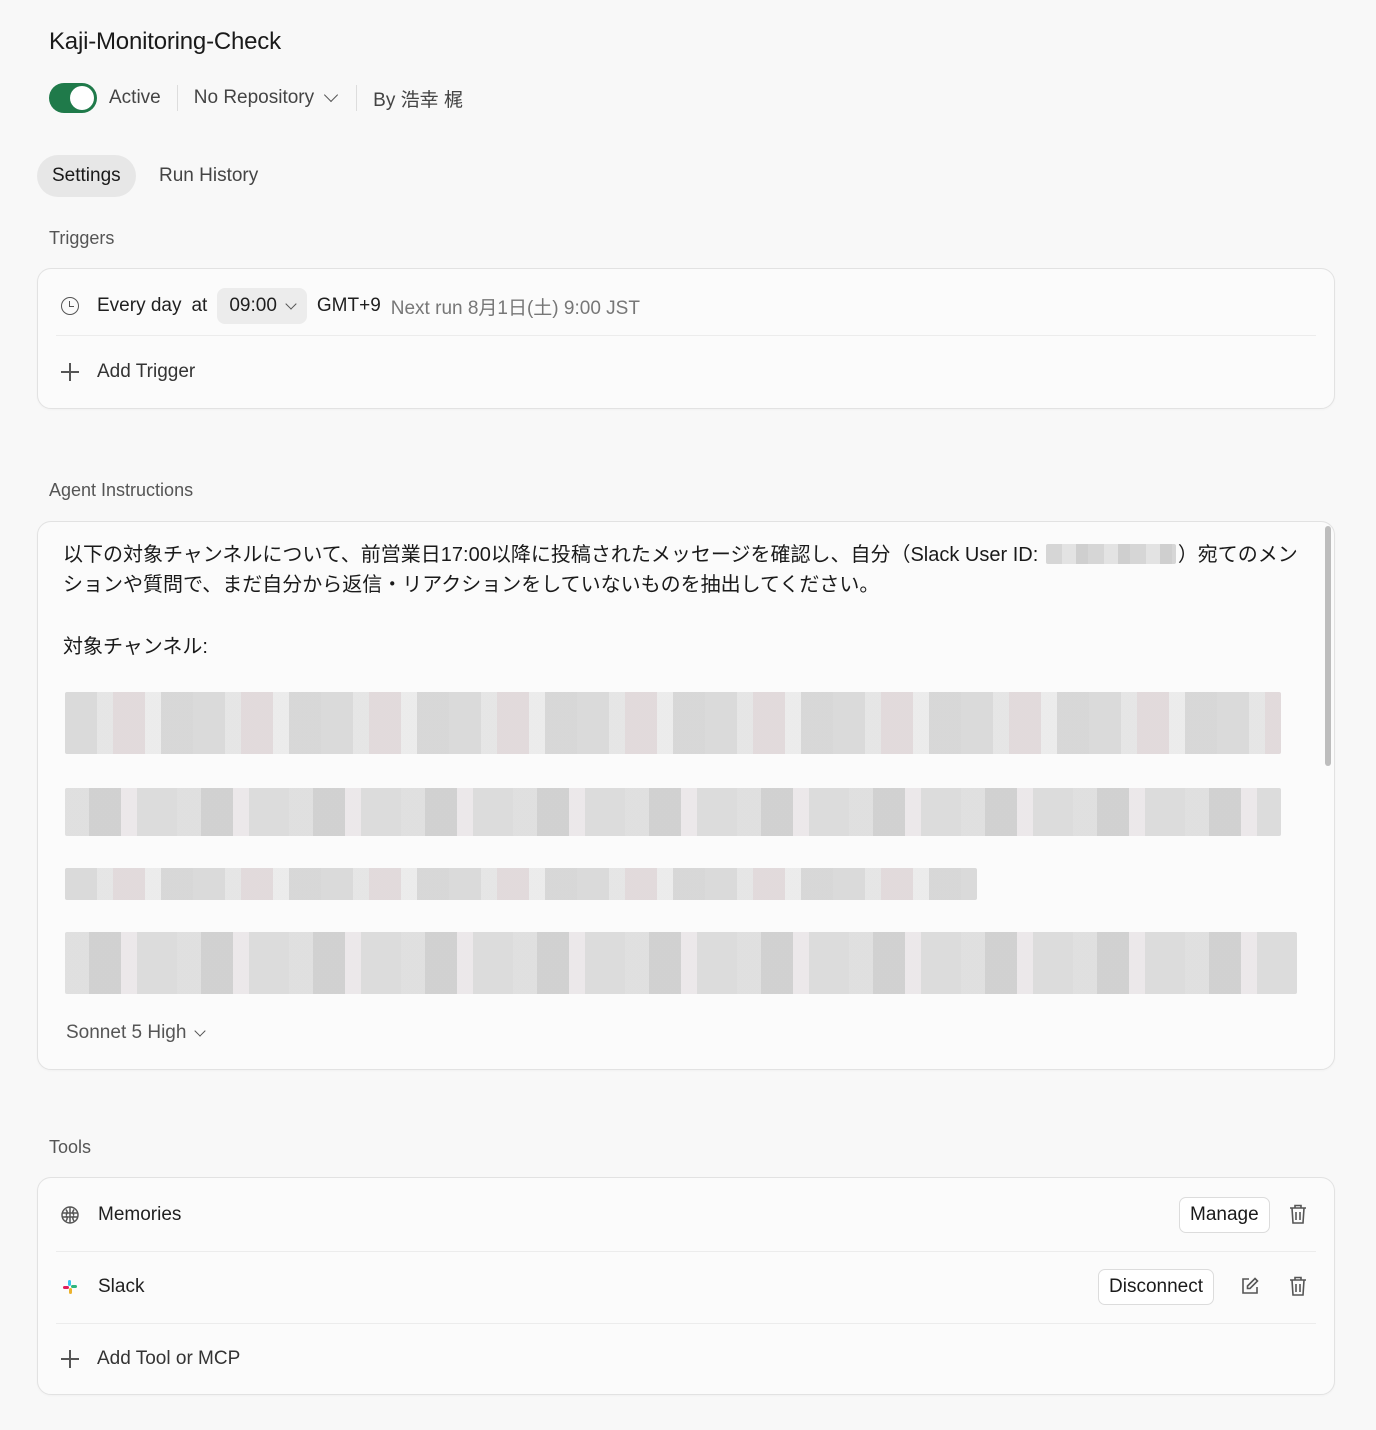 This screenshot has width=1376, height=1430. I want to click on disconnect-button: Disconnect, so click(1156, 1287).